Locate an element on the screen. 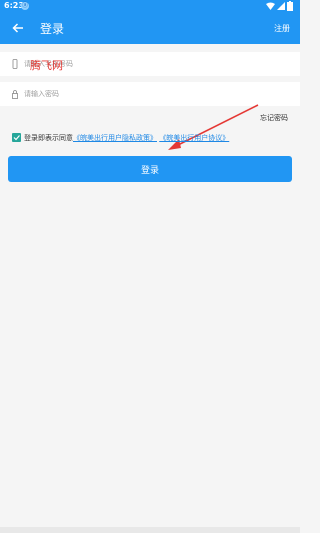 Image resolution: width=320 pixels, height=533 pixels. app-bar: 登录 注册 is located at coordinates (150, 28).